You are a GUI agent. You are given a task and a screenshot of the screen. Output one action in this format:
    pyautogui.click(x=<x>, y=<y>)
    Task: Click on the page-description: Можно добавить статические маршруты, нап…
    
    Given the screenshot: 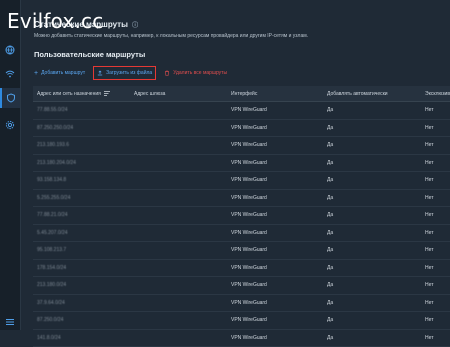 What is the action you would take?
    pyautogui.click(x=171, y=36)
    